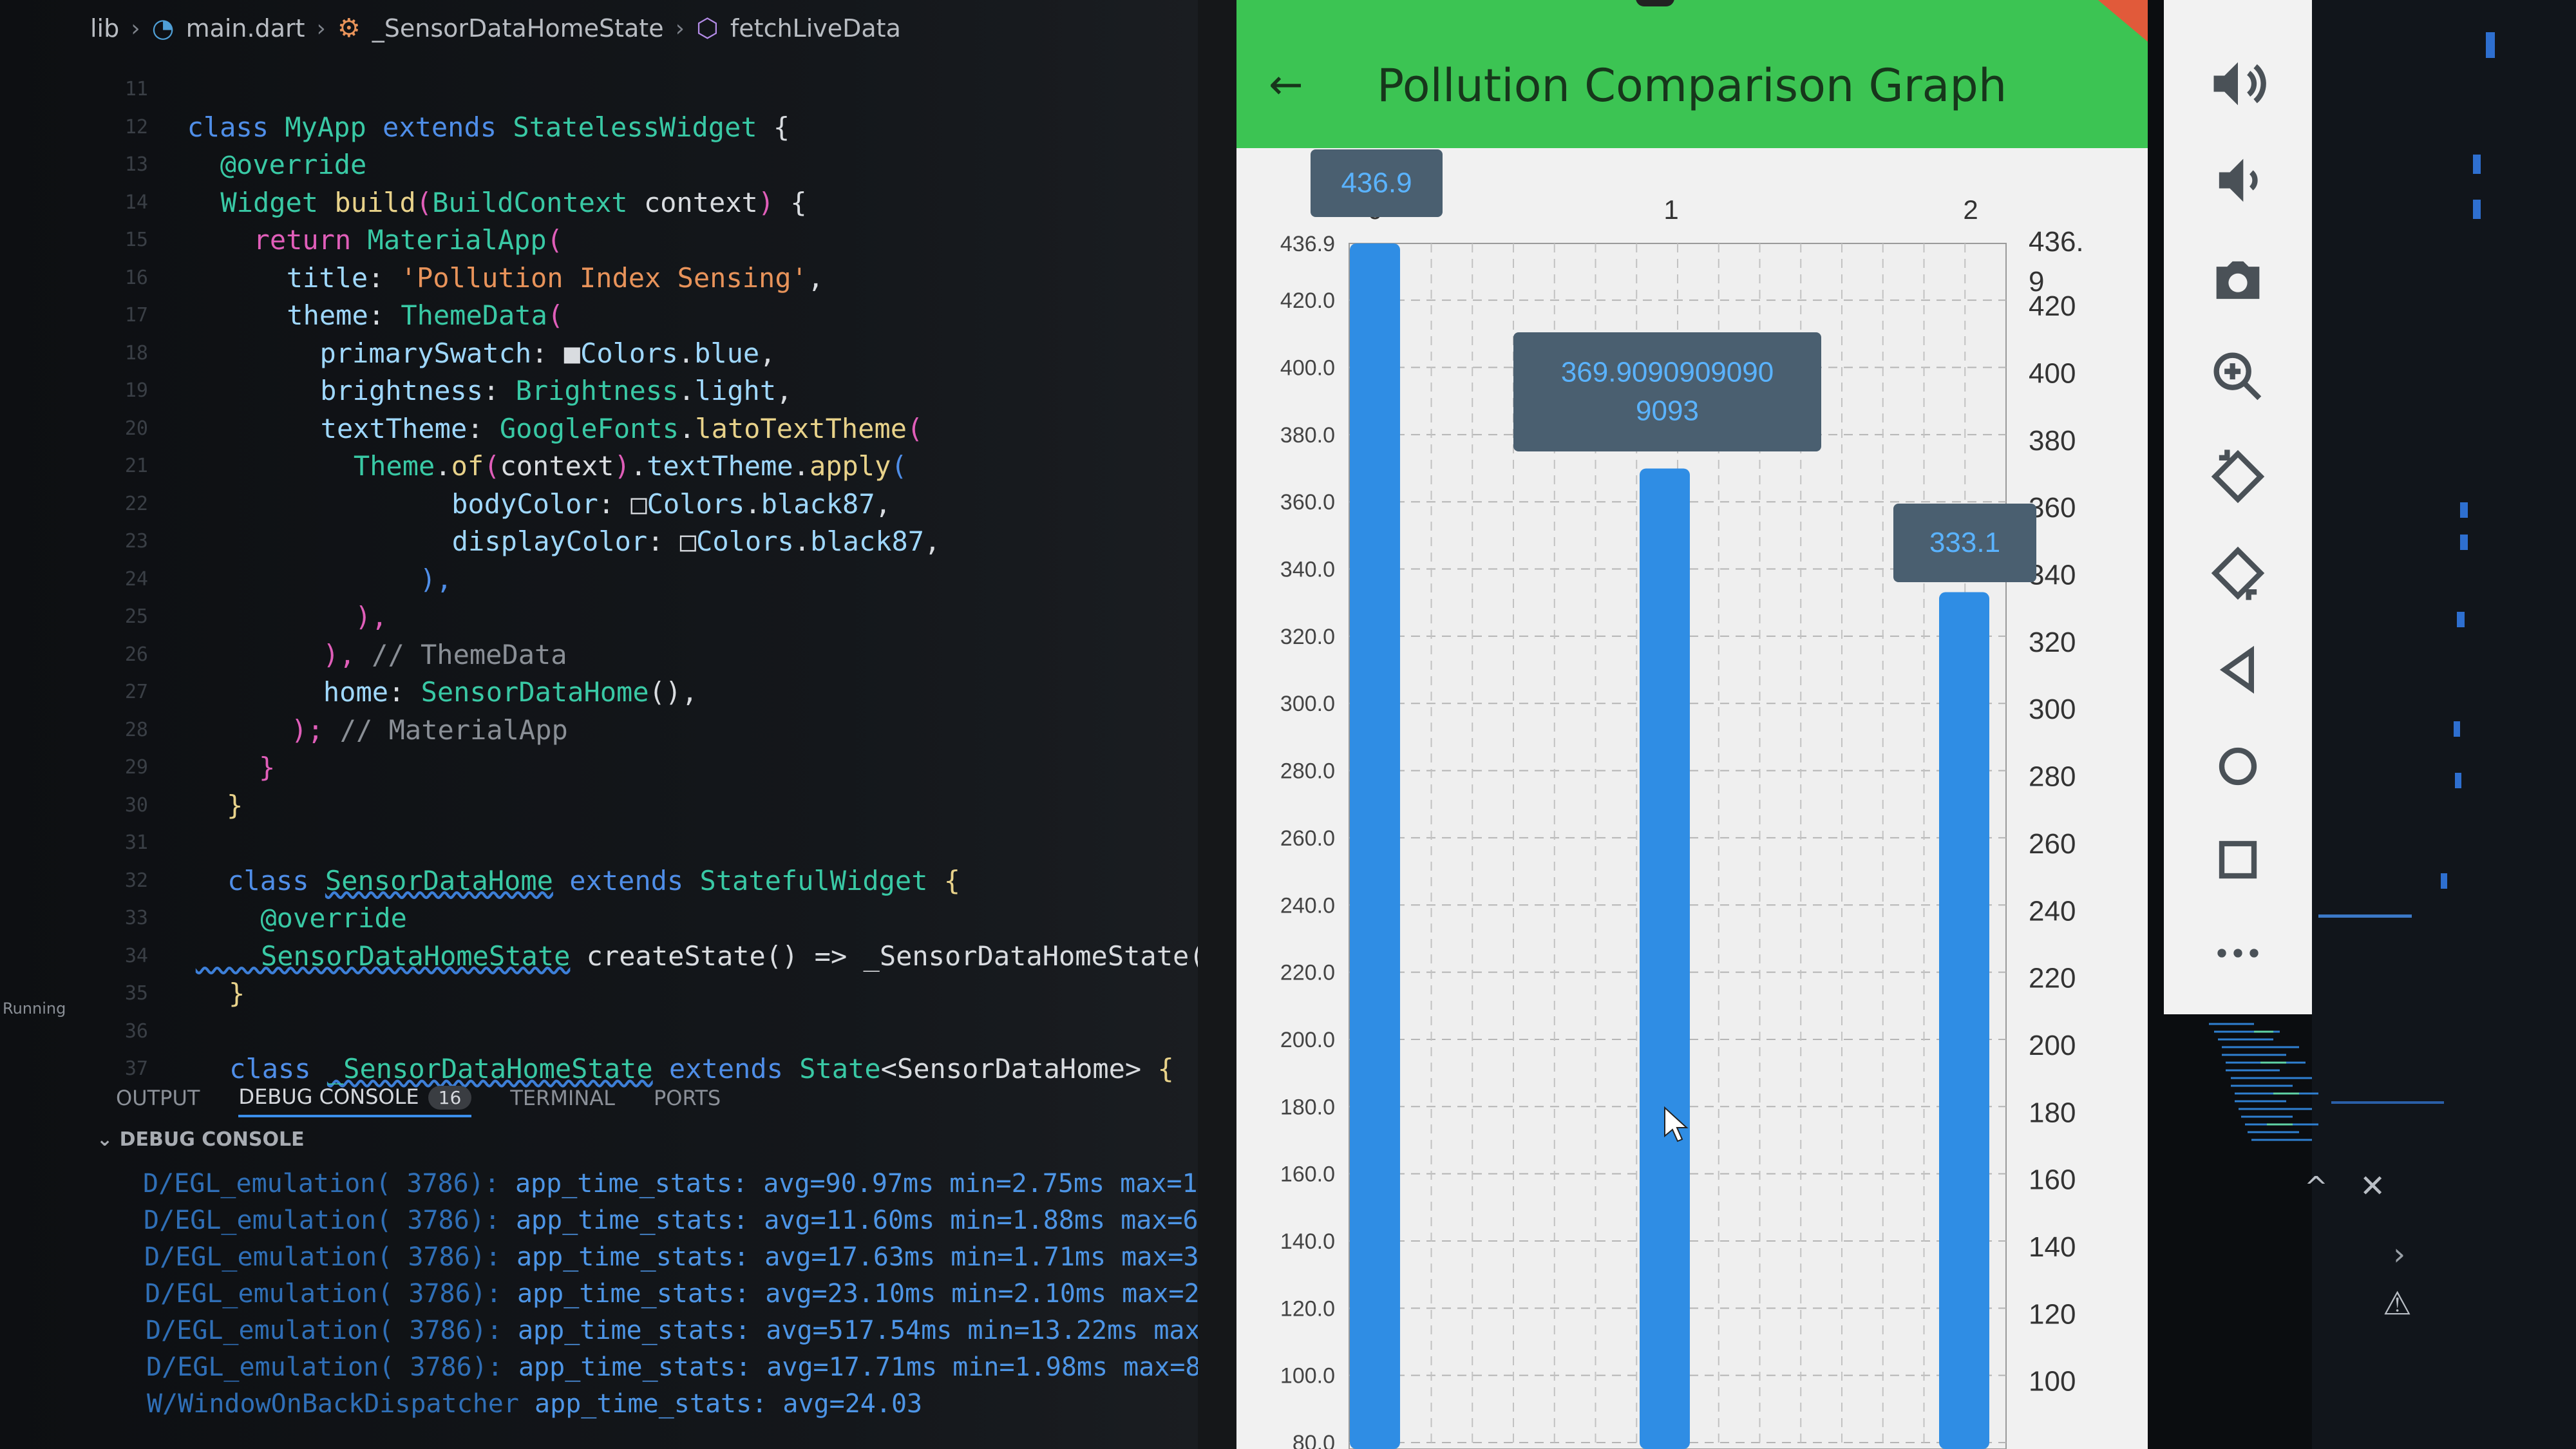 This screenshot has width=2576, height=1449. Describe the element at coordinates (599, 994) in the screenshot. I see `code-line: 35 }` at that location.